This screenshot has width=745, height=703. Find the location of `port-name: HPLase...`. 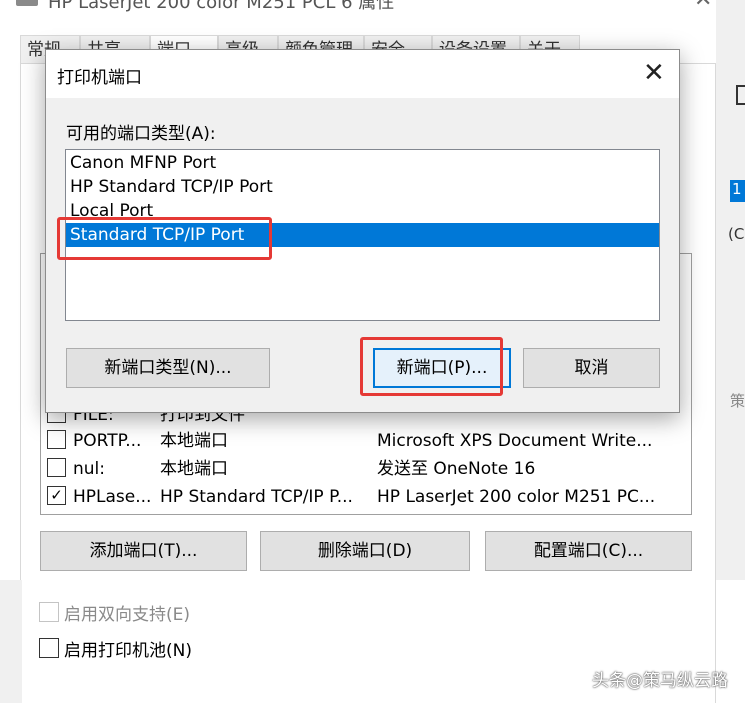

port-name: HPLase... is located at coordinates (112, 497).